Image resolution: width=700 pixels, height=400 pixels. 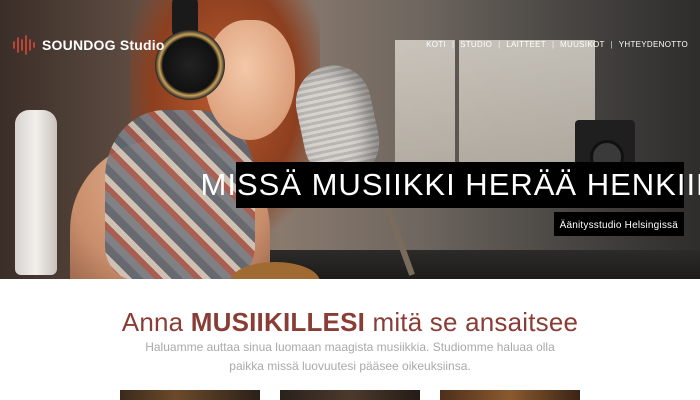 What do you see at coordinates (24, 45) in the screenshot?
I see `waveform-logo-icon` at bounding box center [24, 45].